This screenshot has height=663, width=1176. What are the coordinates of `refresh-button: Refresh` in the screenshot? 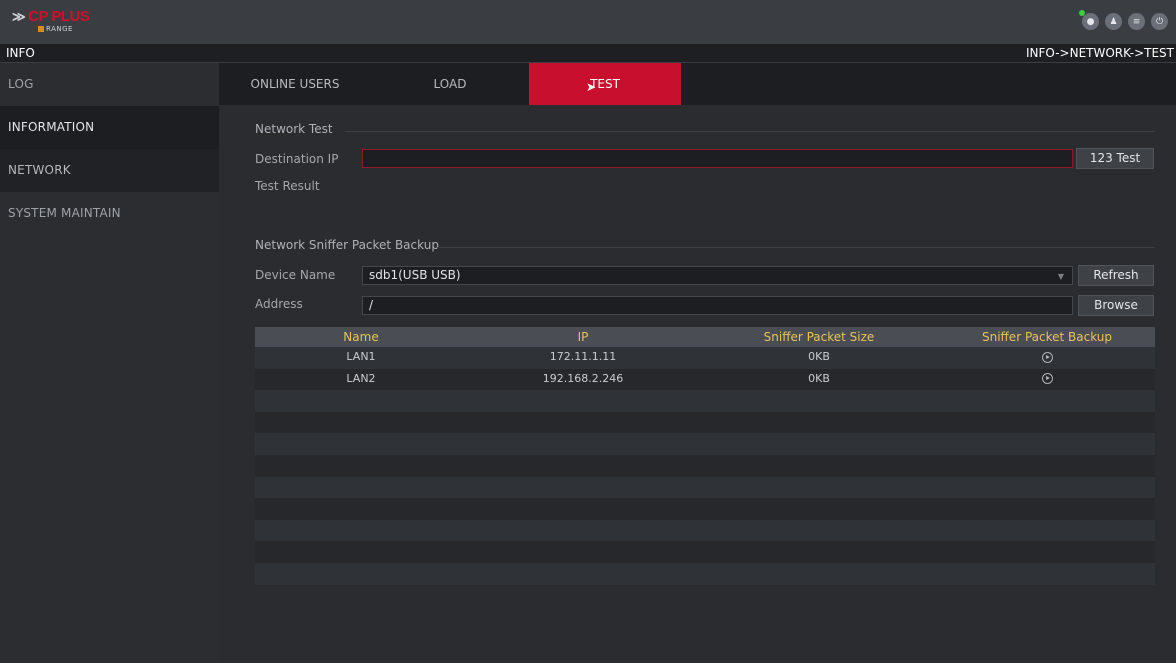 It's located at (1116, 275).